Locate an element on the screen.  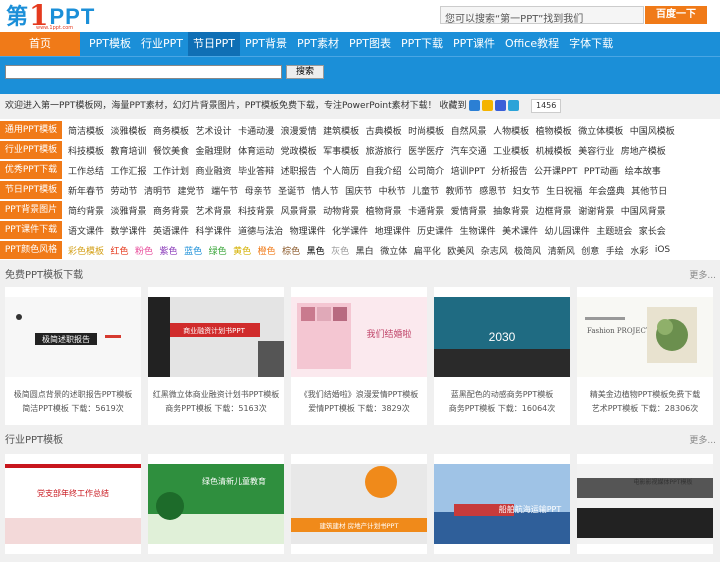
category-label: 节日PPT模板 is located at coordinates (31, 190).